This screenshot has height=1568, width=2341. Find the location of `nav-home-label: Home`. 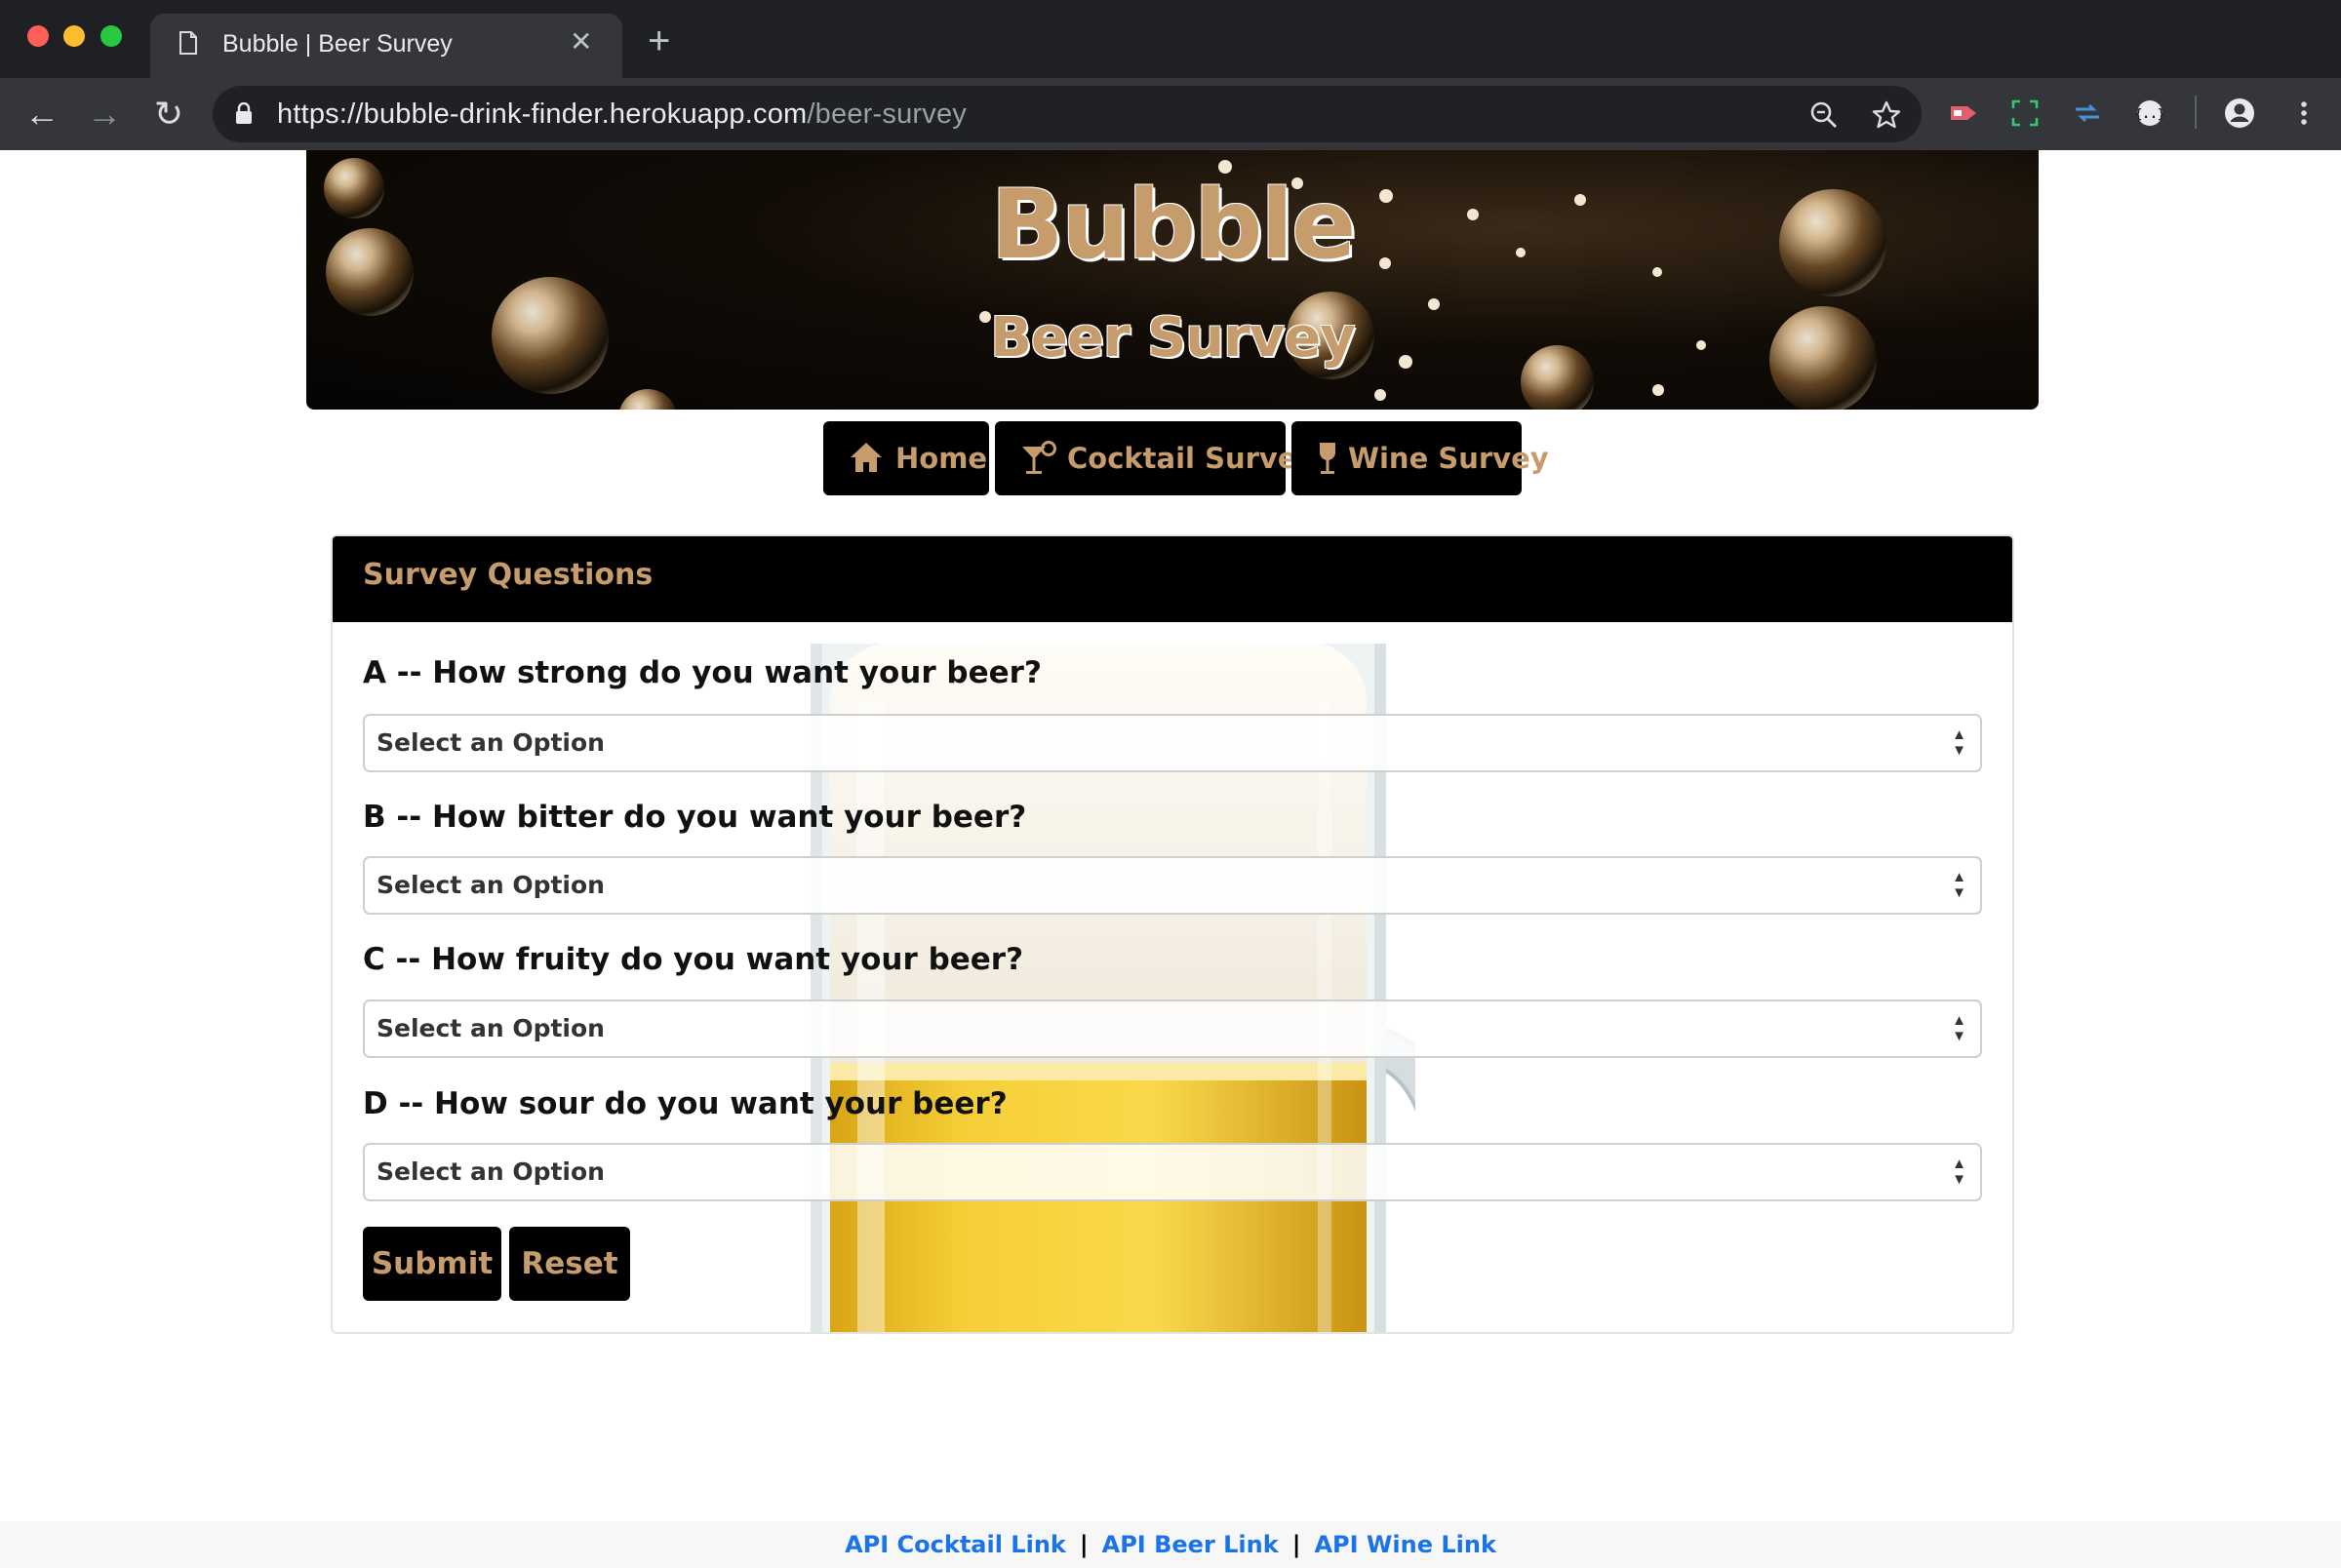

nav-home-label: Home is located at coordinates (941, 458).